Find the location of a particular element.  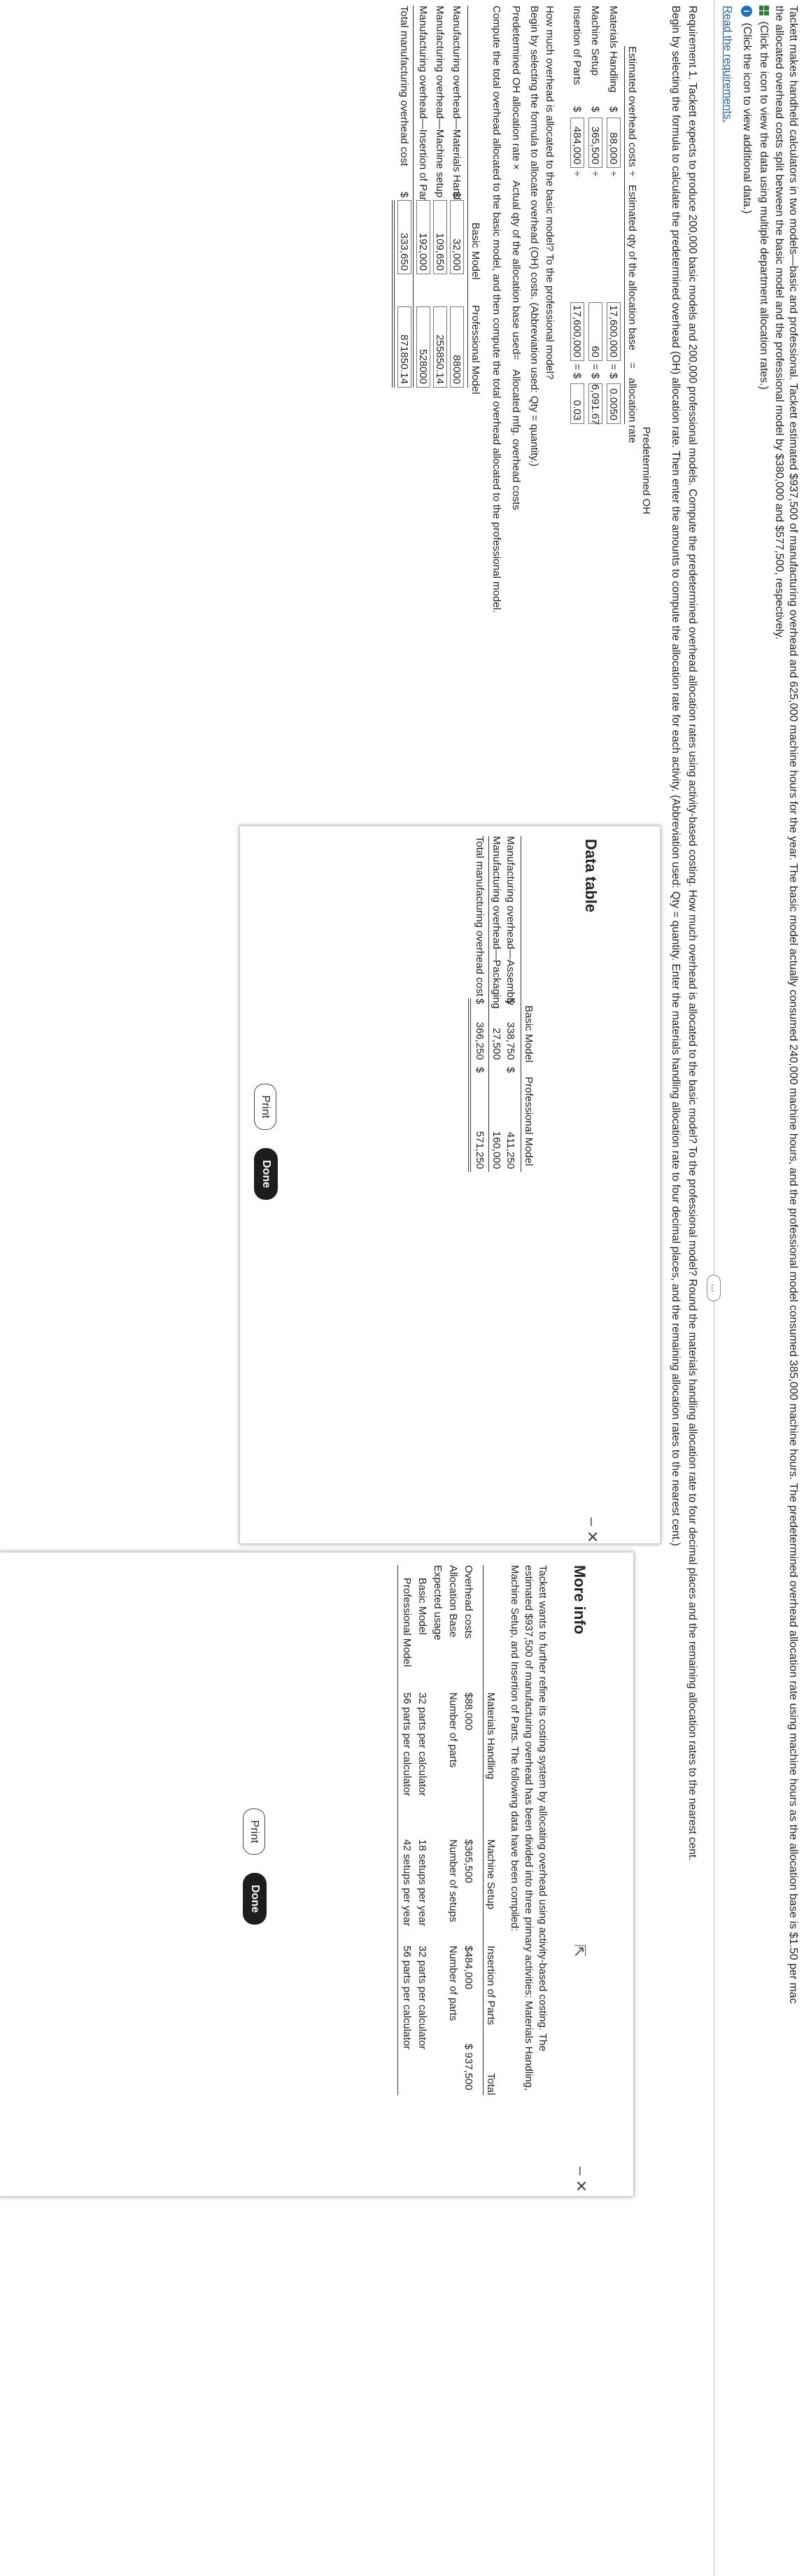

alloc-row-basic-input: 32,000 is located at coordinates (457, 237).